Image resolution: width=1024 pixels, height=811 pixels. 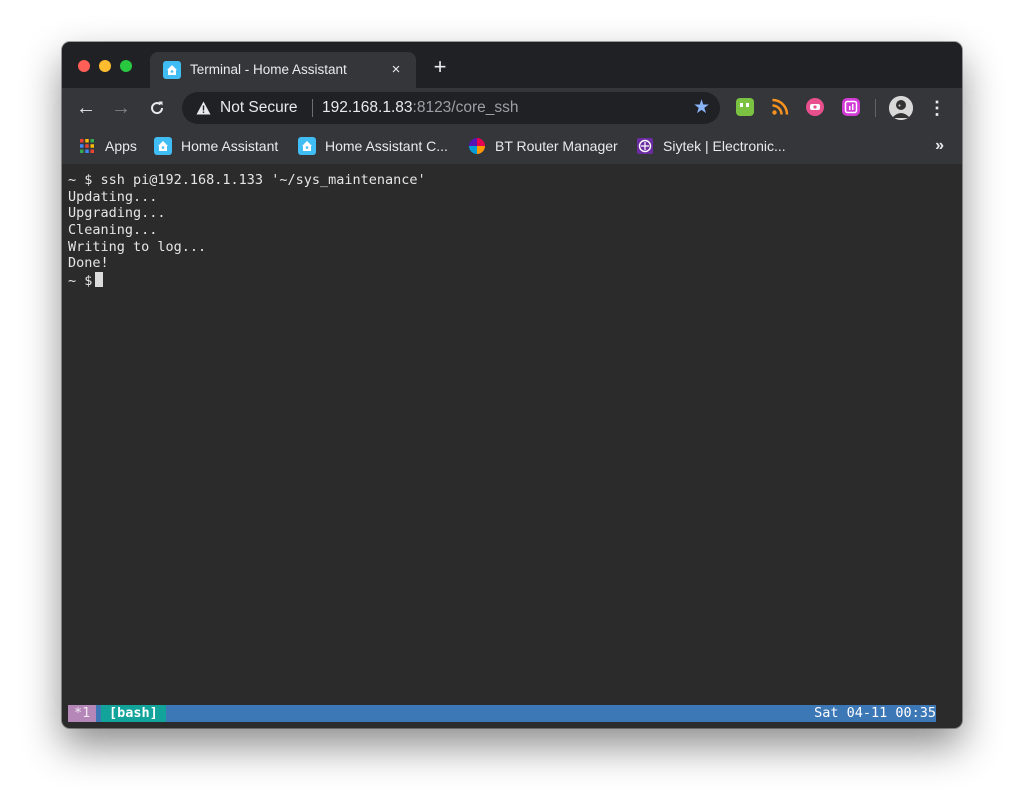 I want to click on bookmark-bt-router-manager: BT Router Manager, so click(x=543, y=146).